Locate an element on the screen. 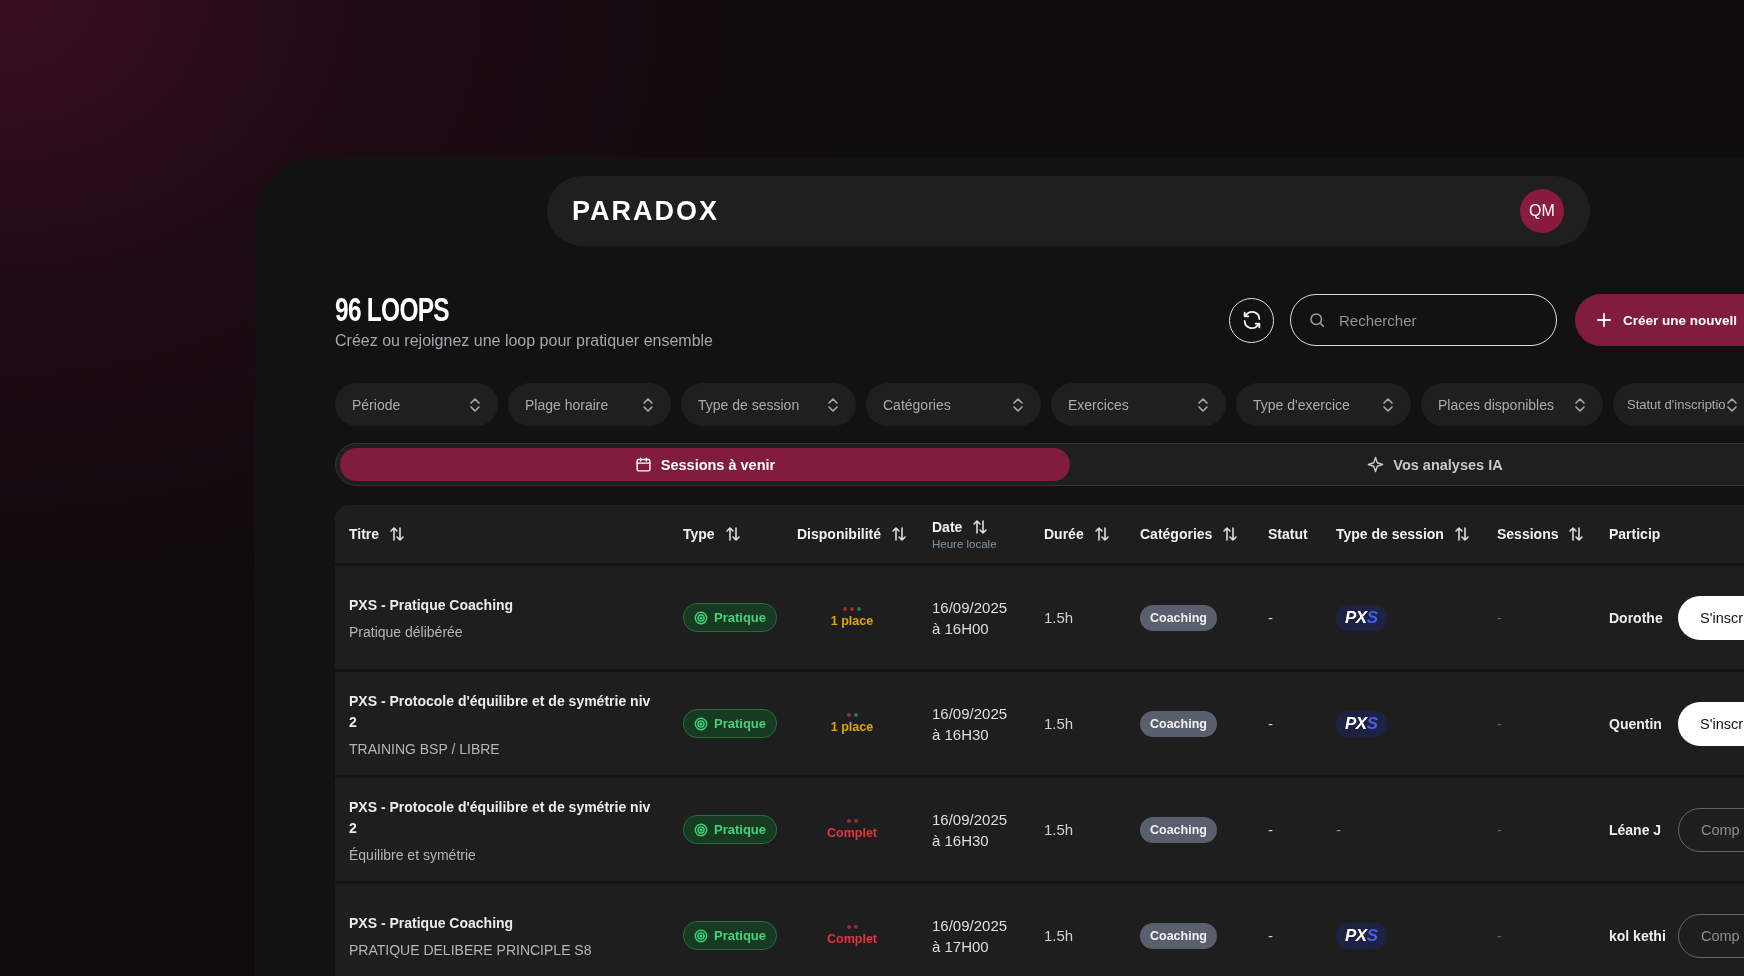 Image resolution: width=1744 pixels, height=976 pixels. participant-name: Quentin is located at coordinates (1635, 723).